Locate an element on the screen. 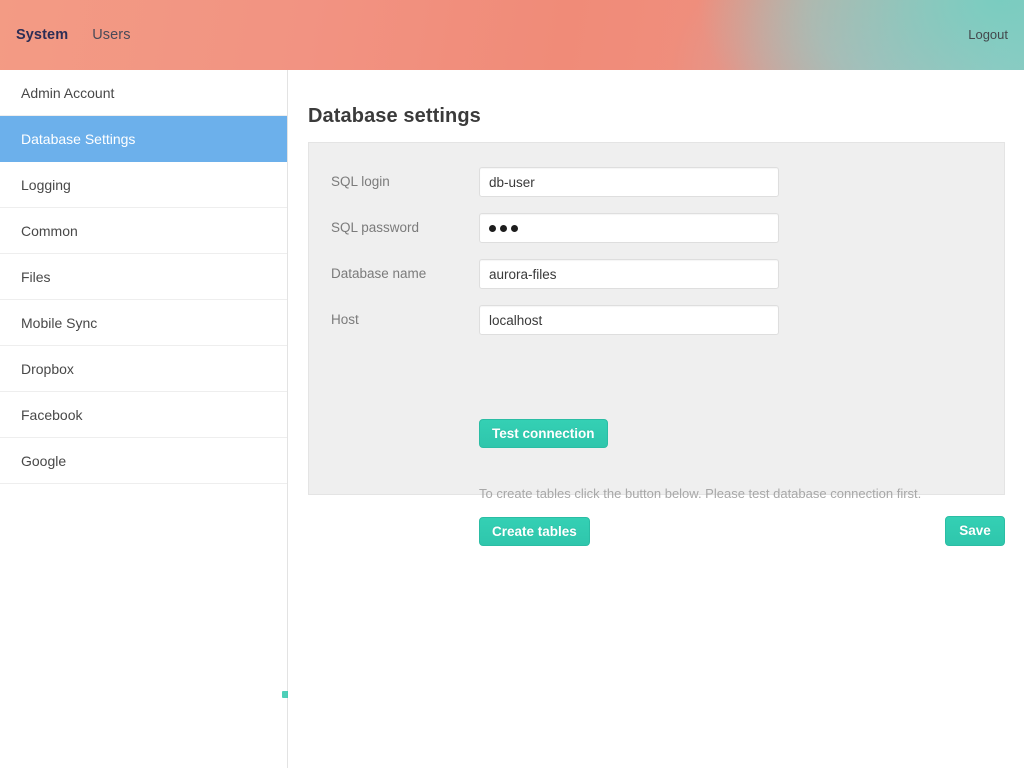  sidebar-item-facebook: Facebook is located at coordinates (143, 415).